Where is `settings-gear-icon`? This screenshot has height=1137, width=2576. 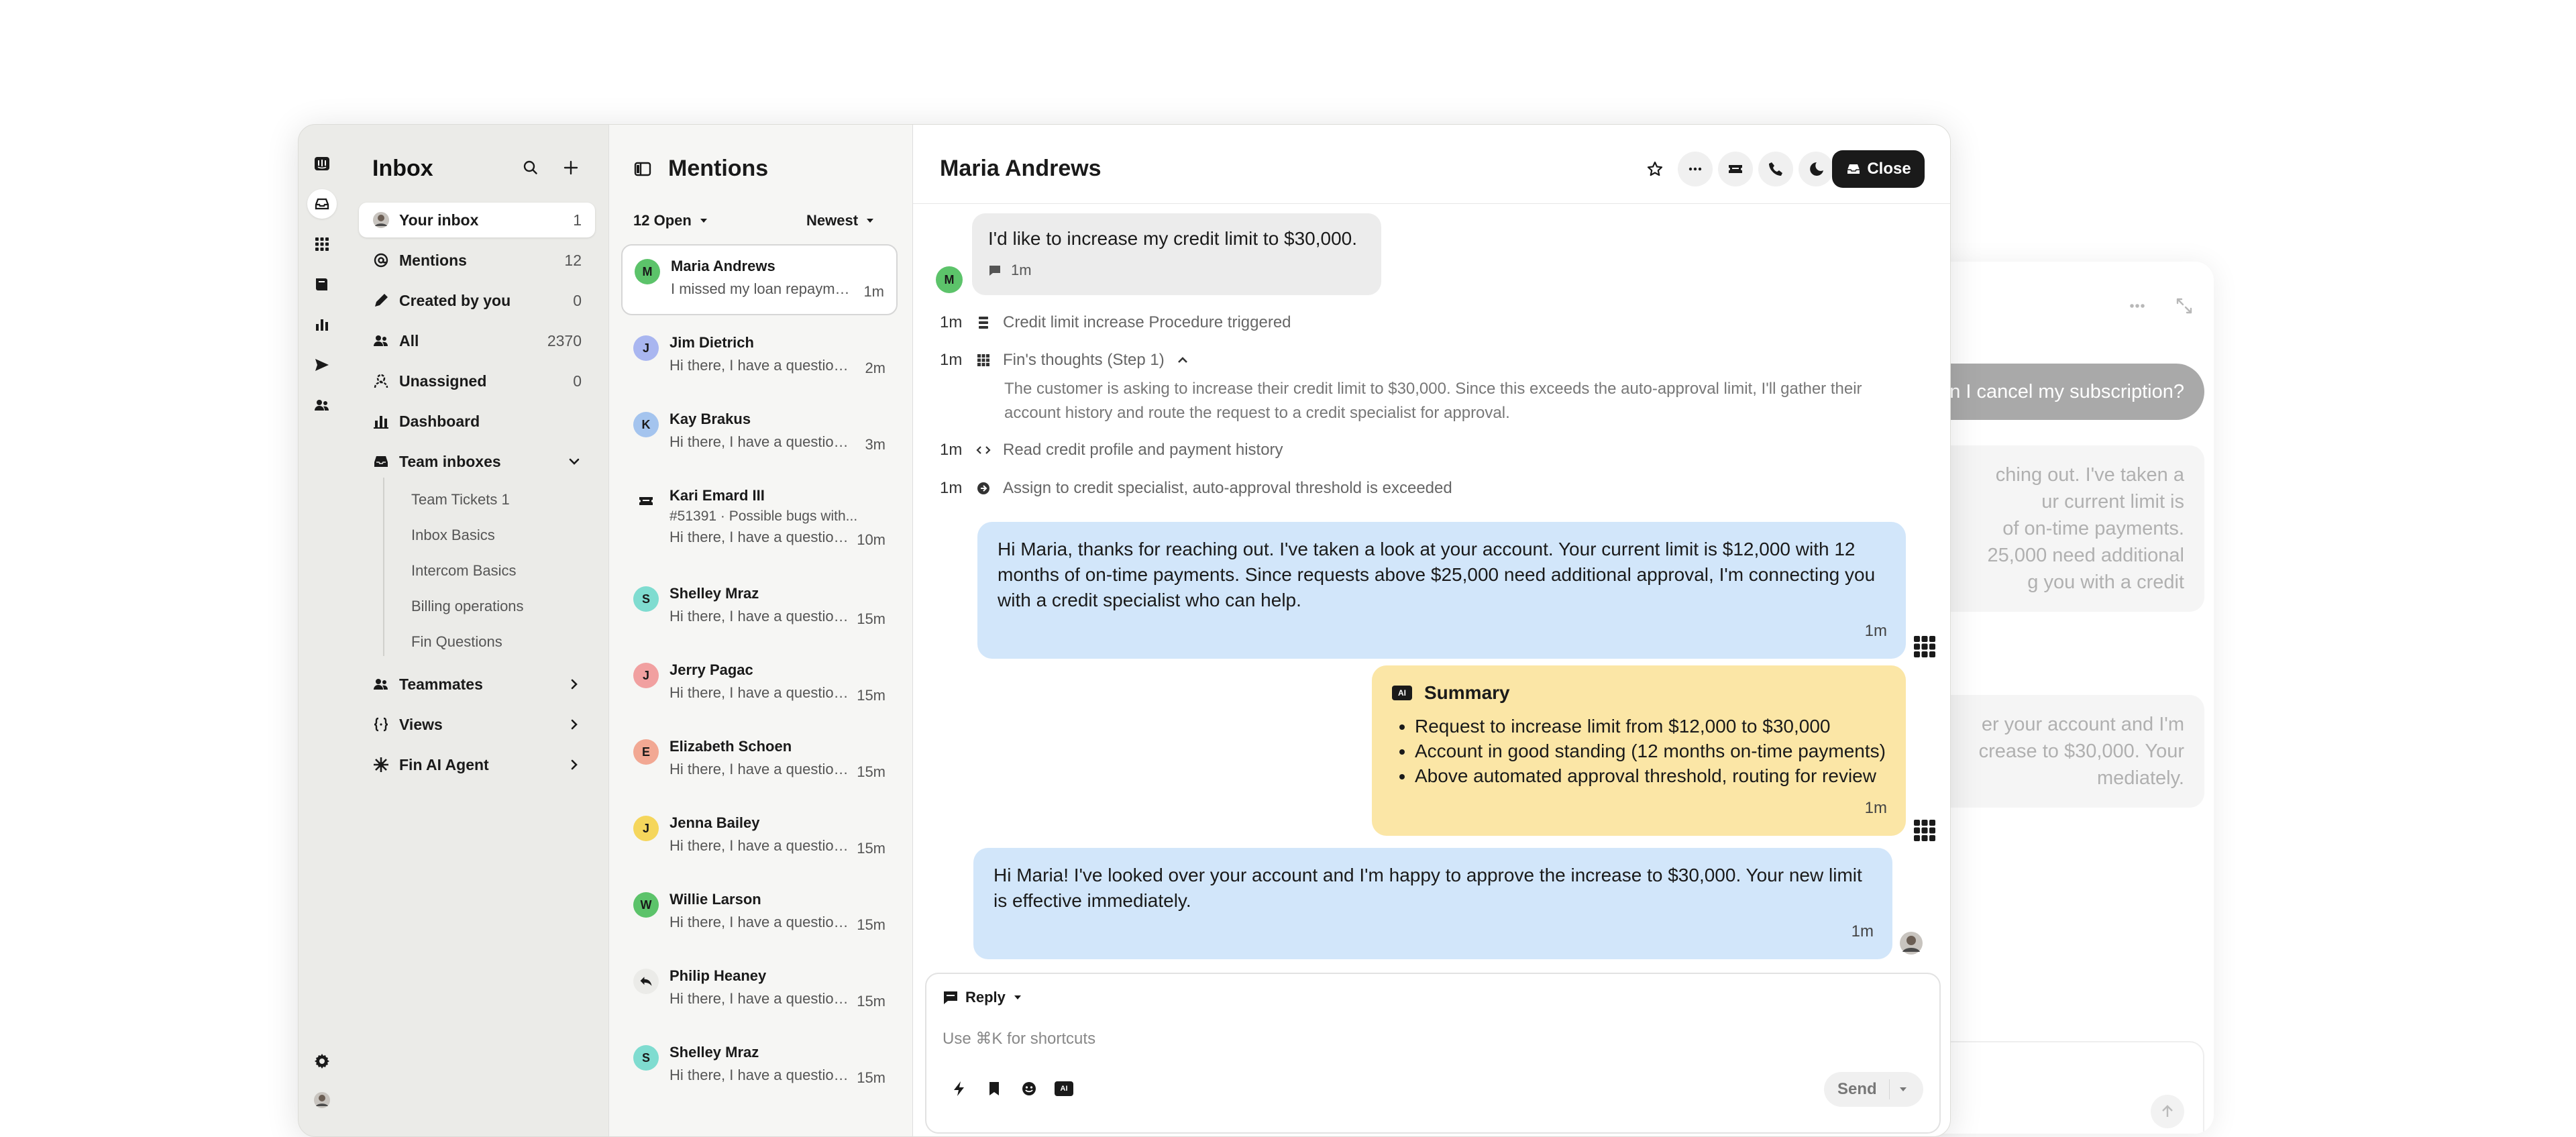
settings-gear-icon is located at coordinates (322, 1061).